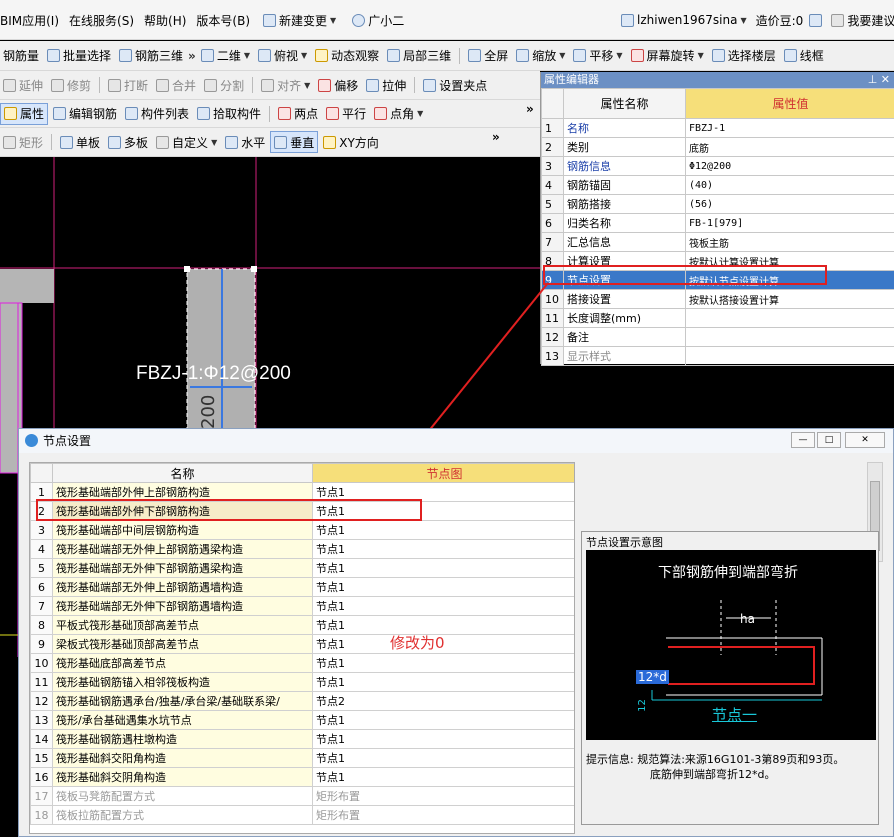 The width and height of the screenshot is (894, 837). I want to click on edit-rebar-button: 编辑钢筋, so click(85, 114).